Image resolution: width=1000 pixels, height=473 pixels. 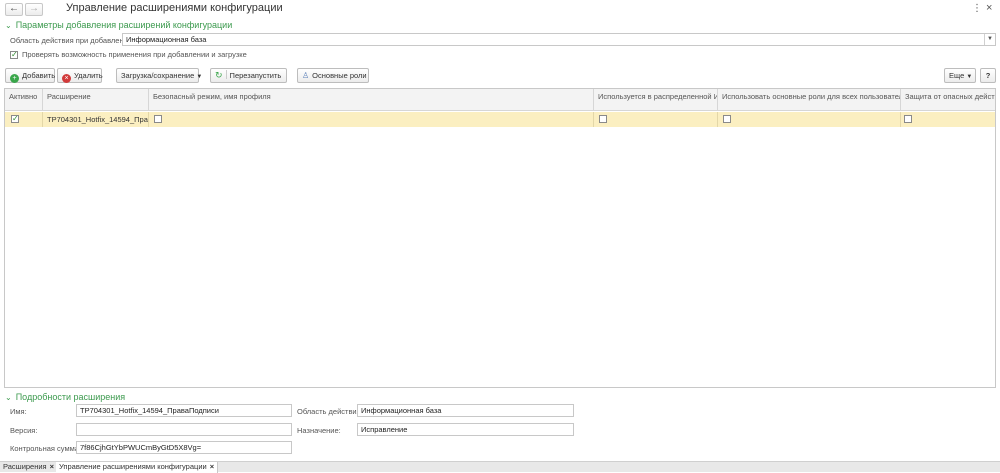 What do you see at coordinates (330, 411) in the screenshot?
I see `details-scope-label: Область действия:` at bounding box center [330, 411].